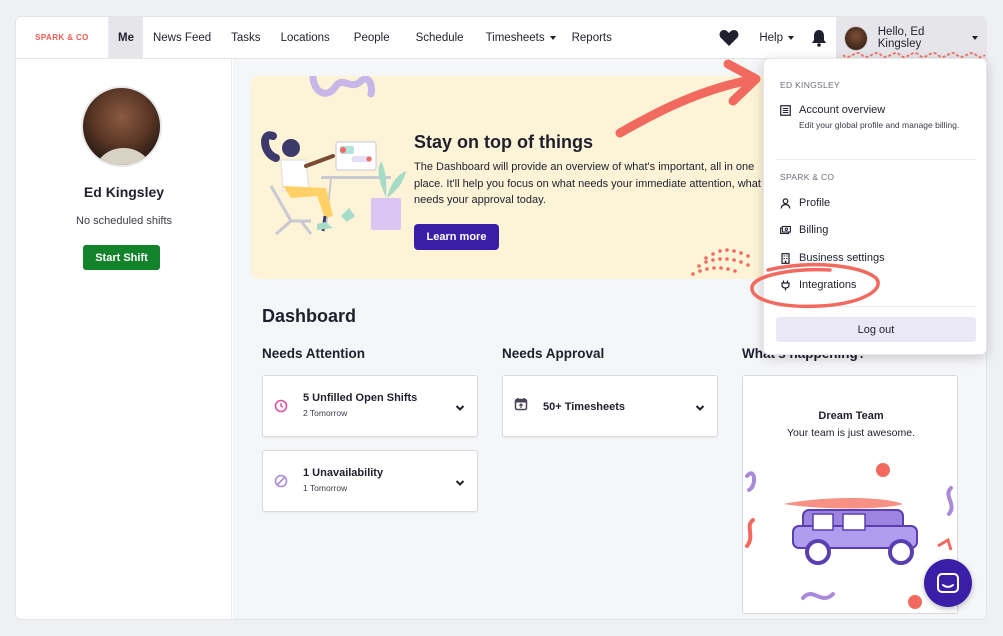 Image resolution: width=1003 pixels, height=636 pixels. I want to click on calendar-icon, so click(521, 404).